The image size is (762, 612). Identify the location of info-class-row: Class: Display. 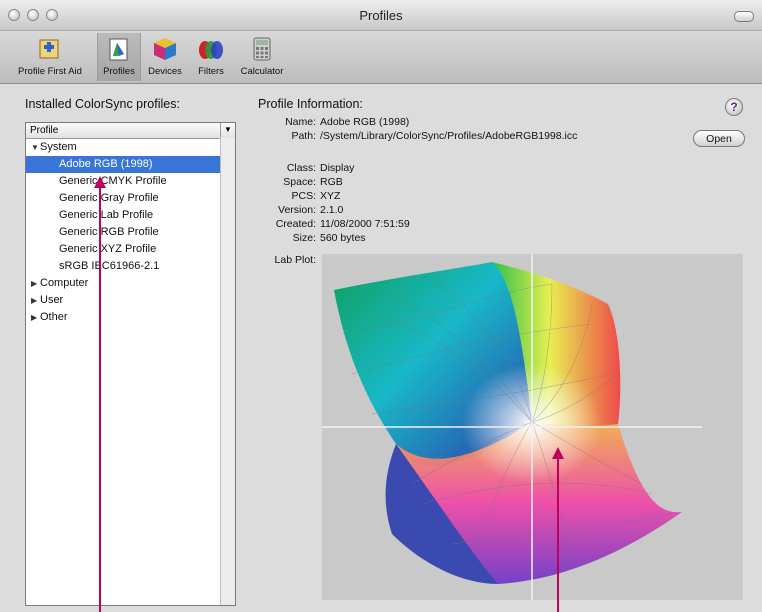
(320, 168).